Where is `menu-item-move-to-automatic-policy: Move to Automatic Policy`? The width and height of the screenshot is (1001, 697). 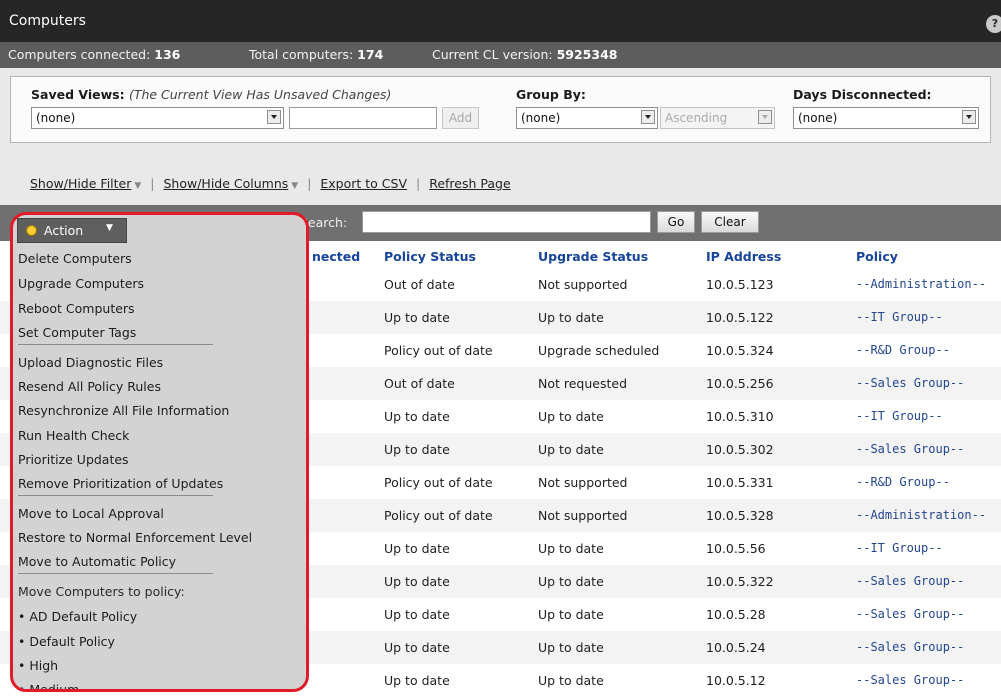 menu-item-move-to-automatic-policy: Move to Automatic Policy is located at coordinates (97, 561).